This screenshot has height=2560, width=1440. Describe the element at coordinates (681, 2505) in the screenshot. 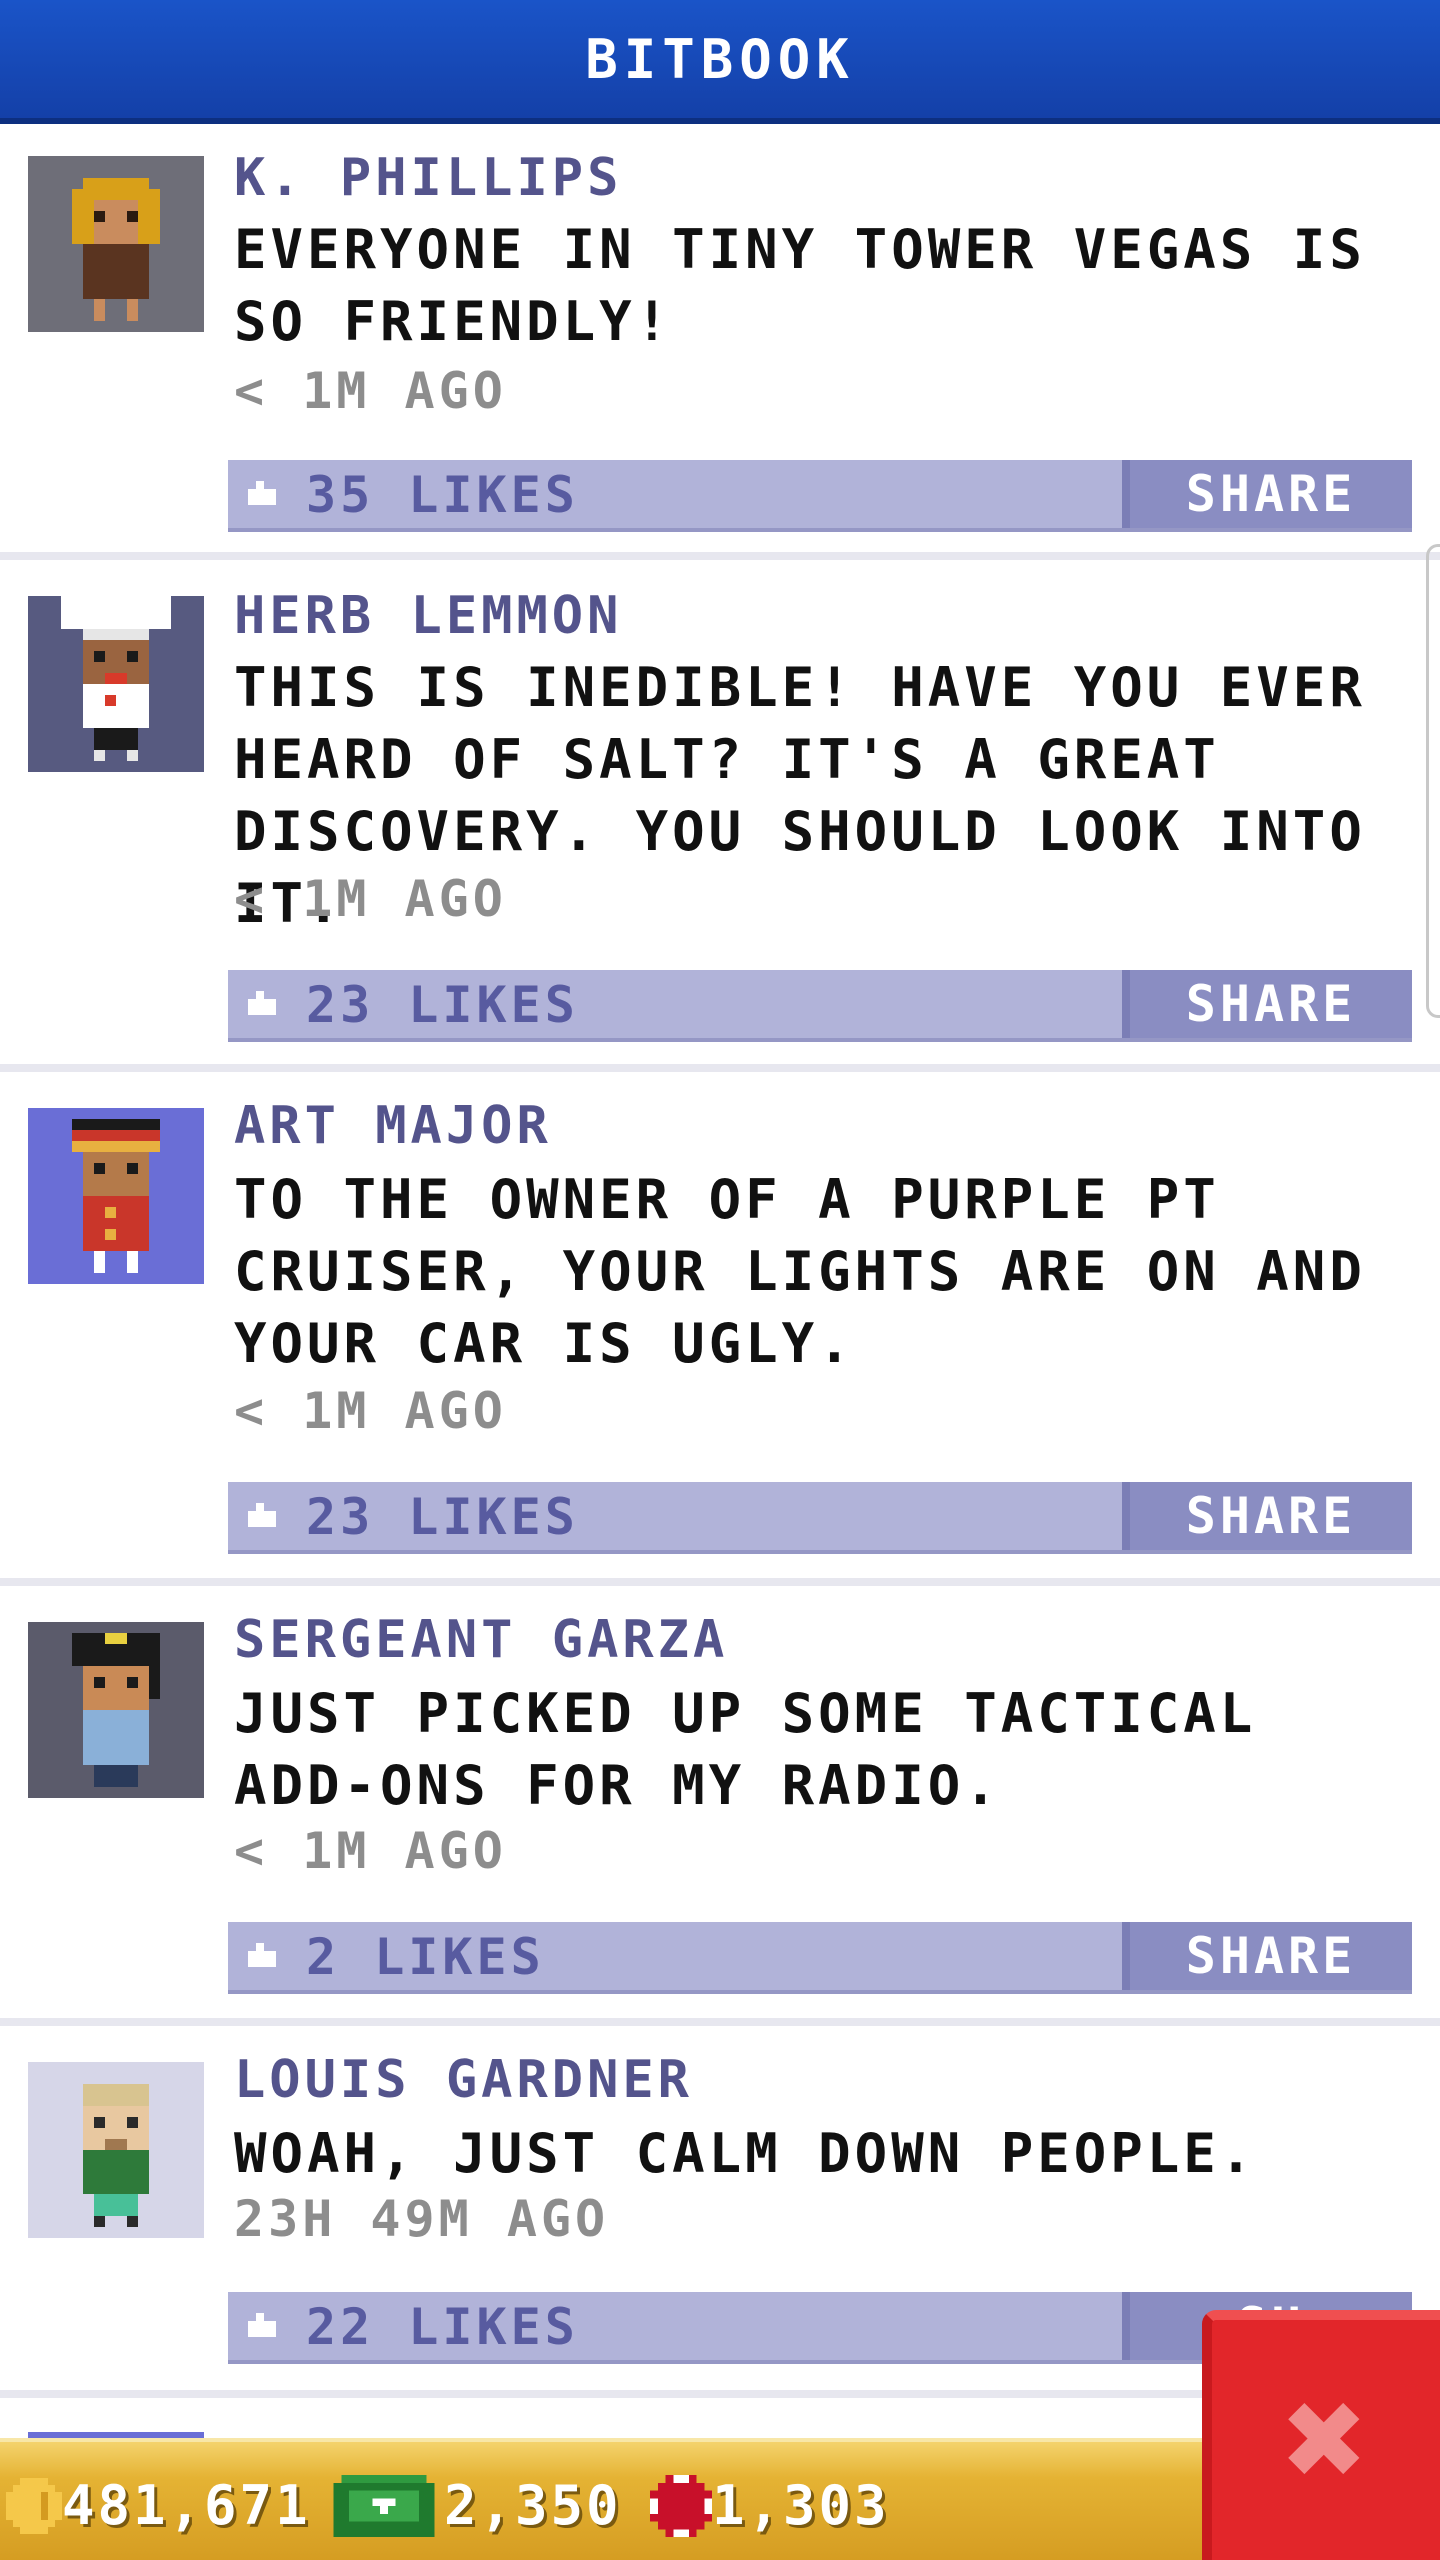

I see `chip-icon` at that location.